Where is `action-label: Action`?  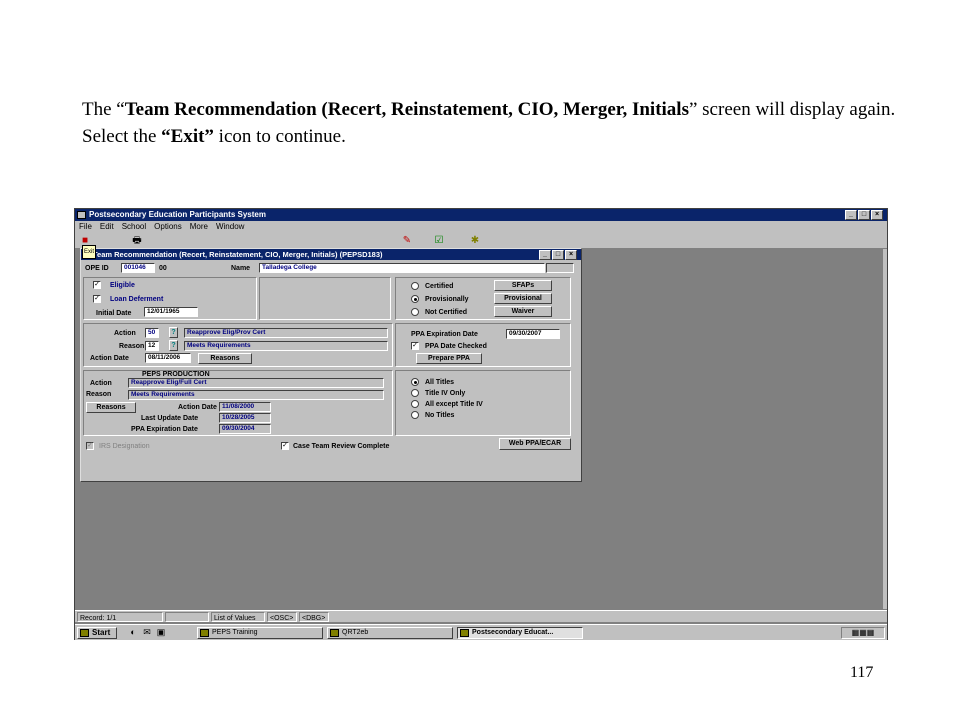
action-label: Action is located at coordinates (125, 333).